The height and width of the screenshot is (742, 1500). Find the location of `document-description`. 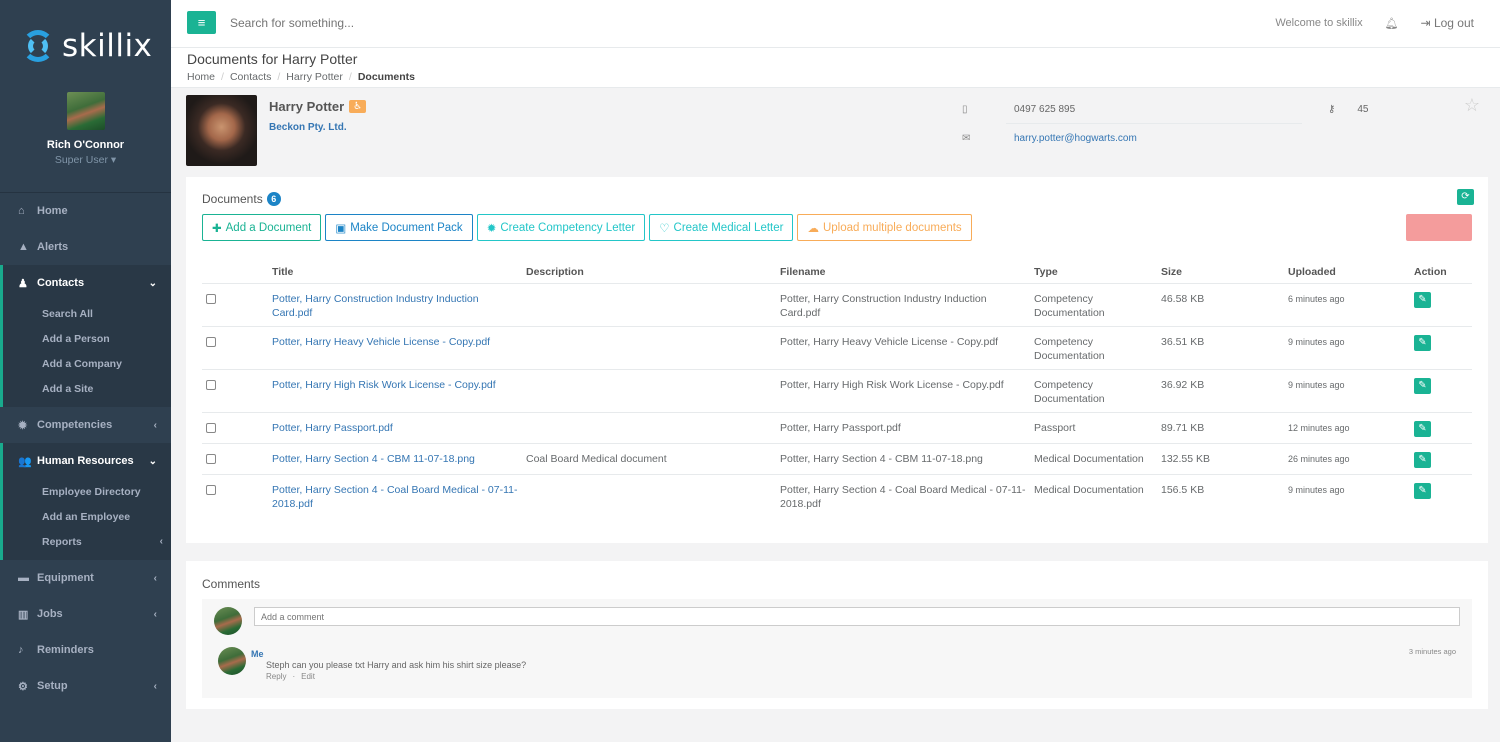

document-description is located at coordinates (649, 495).